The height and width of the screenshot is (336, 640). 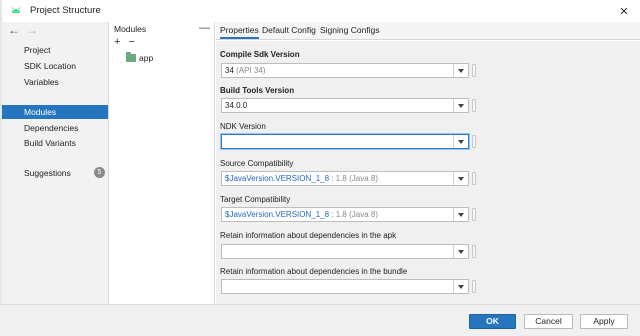 I want to click on cancel-button: Cancel, so click(x=548, y=321).